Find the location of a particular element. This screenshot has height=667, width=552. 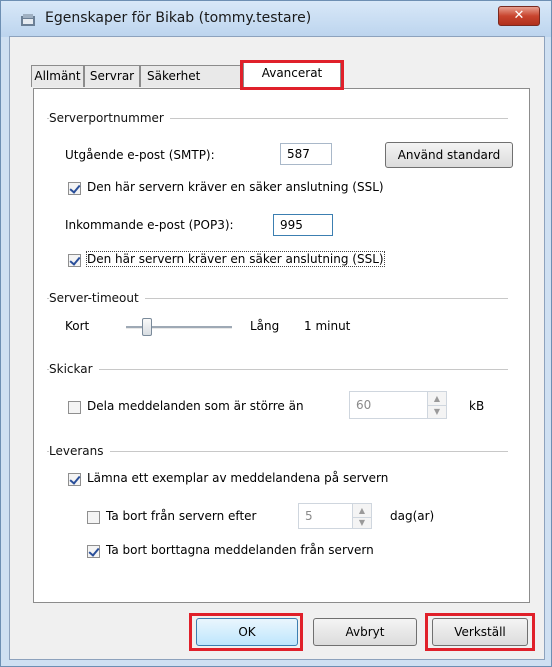

split-messages-label: Dela meddelanden som är större än is located at coordinates (195, 406).